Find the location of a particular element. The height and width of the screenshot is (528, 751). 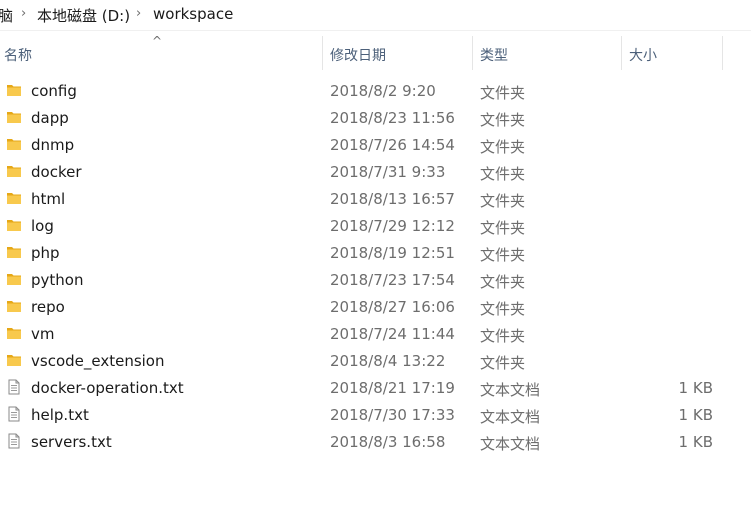

file-row: vscode_extension 2018/8/4 13:22 文件夹 is located at coordinates (375, 361).